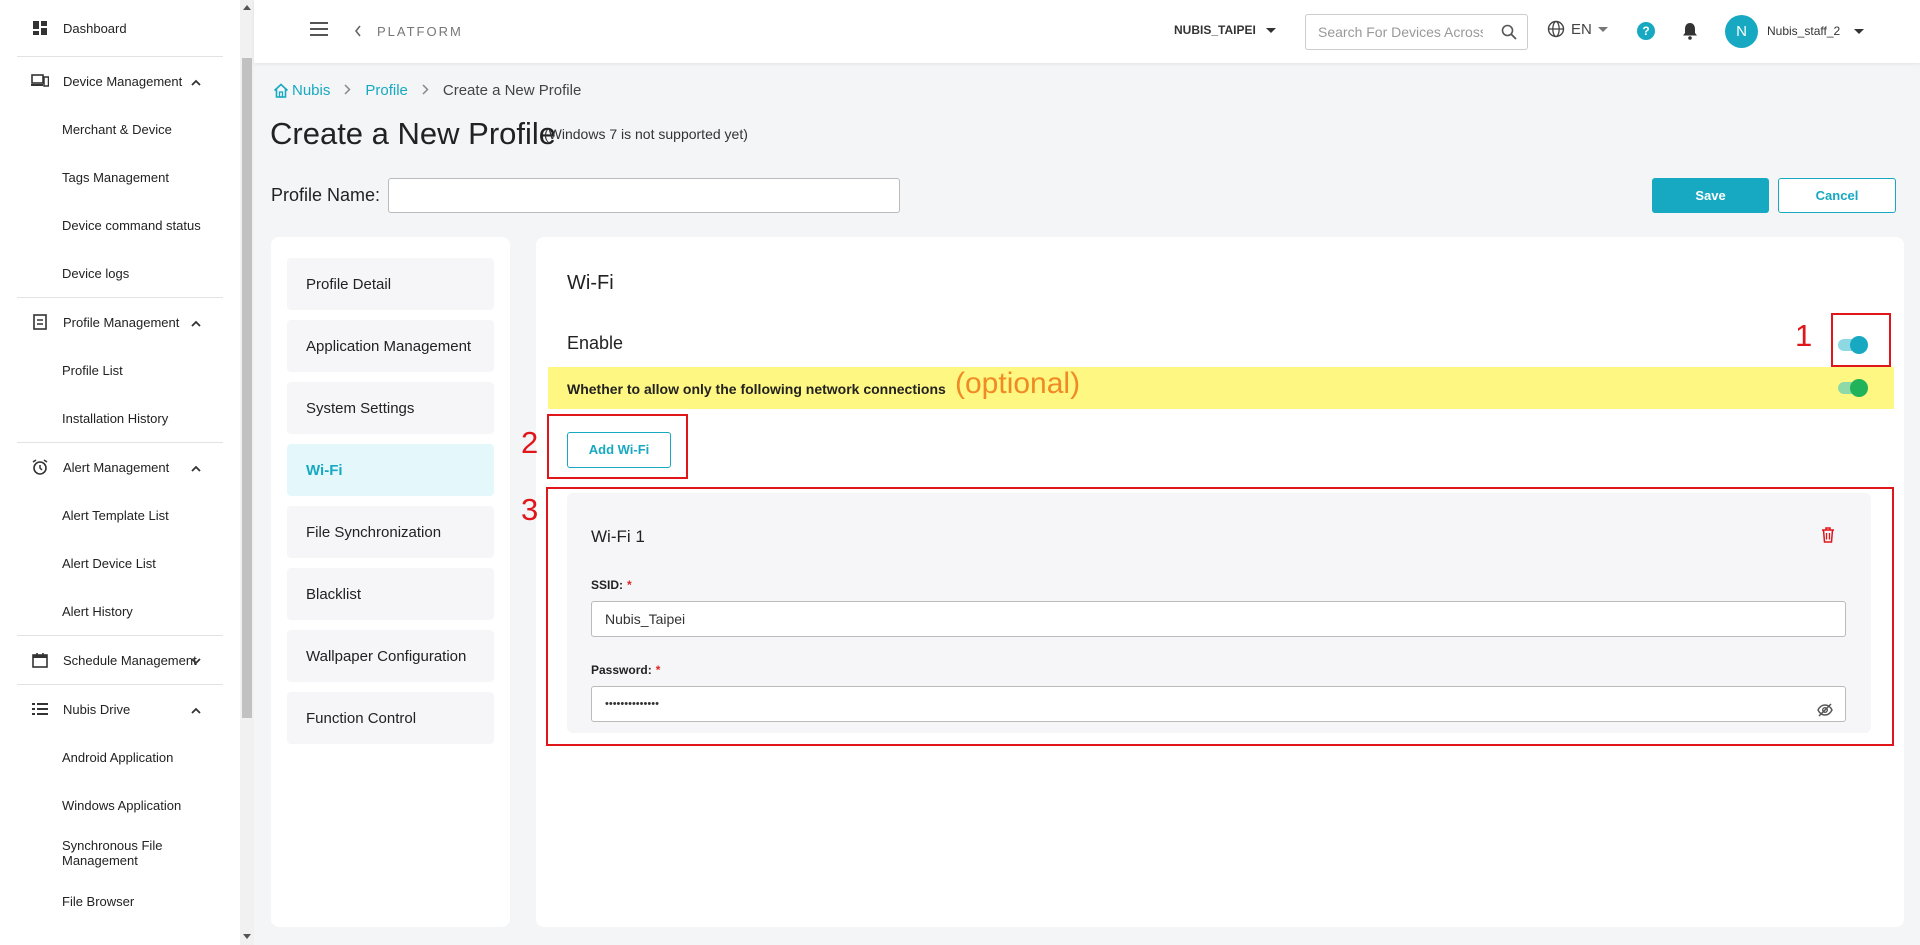 Image resolution: width=1920 pixels, height=945 pixels. I want to click on breadcrumb: Nubis Profile Create a New Profile, so click(427, 90).